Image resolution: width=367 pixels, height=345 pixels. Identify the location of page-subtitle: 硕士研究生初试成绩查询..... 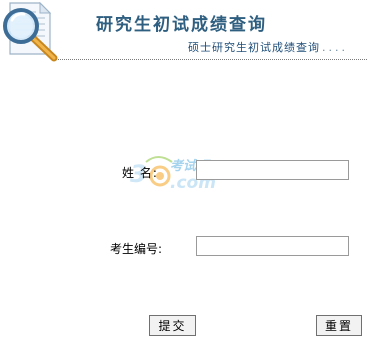
(268, 47).